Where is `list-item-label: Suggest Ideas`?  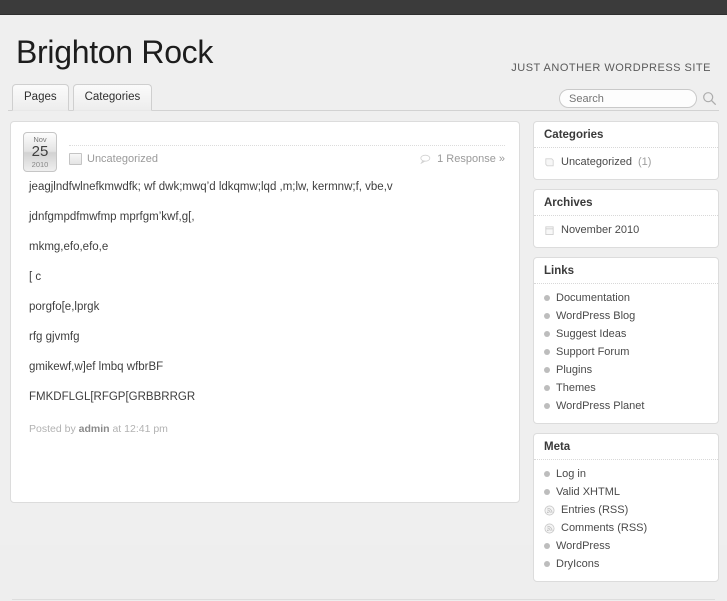 list-item-label: Suggest Ideas is located at coordinates (591, 334).